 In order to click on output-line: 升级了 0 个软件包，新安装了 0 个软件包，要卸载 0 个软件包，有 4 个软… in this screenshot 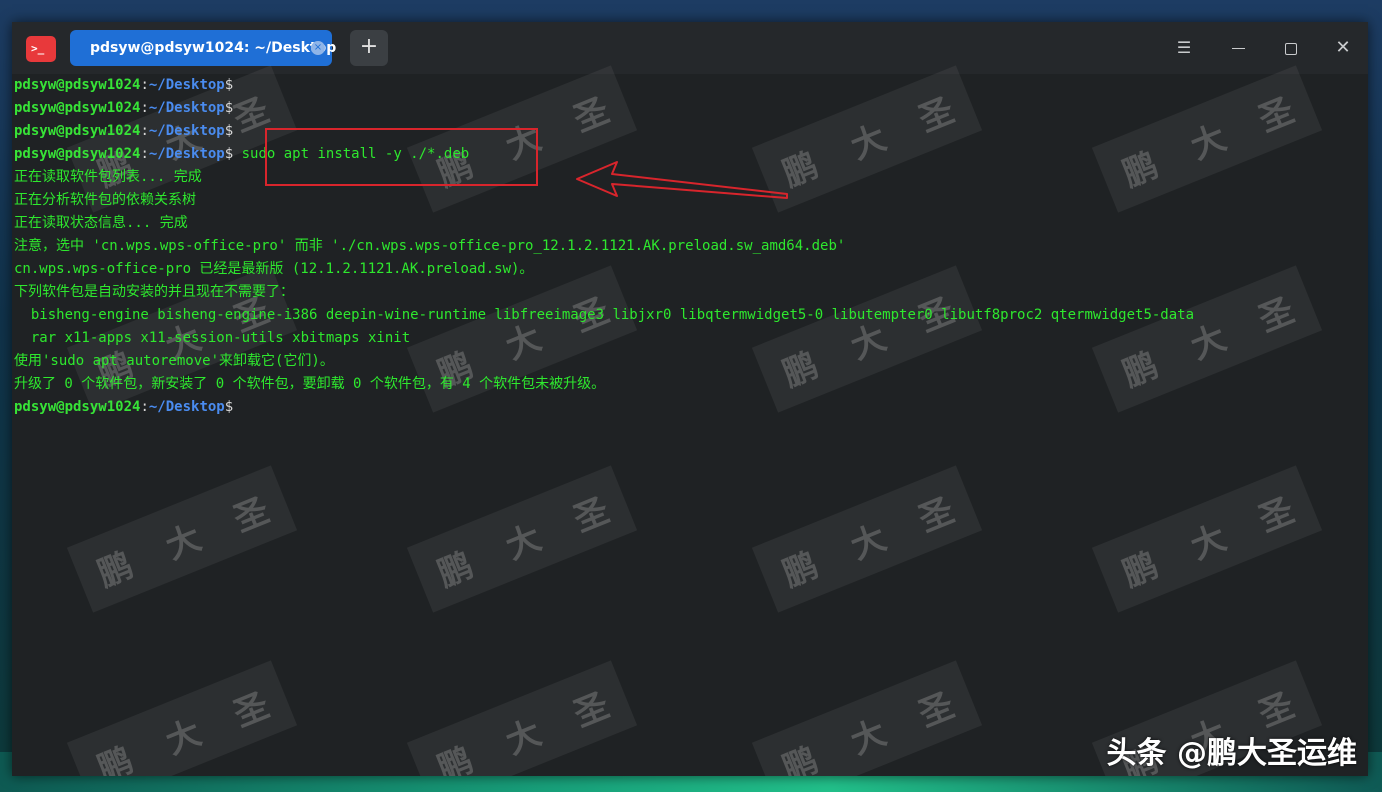, I will do `click(310, 384)`.